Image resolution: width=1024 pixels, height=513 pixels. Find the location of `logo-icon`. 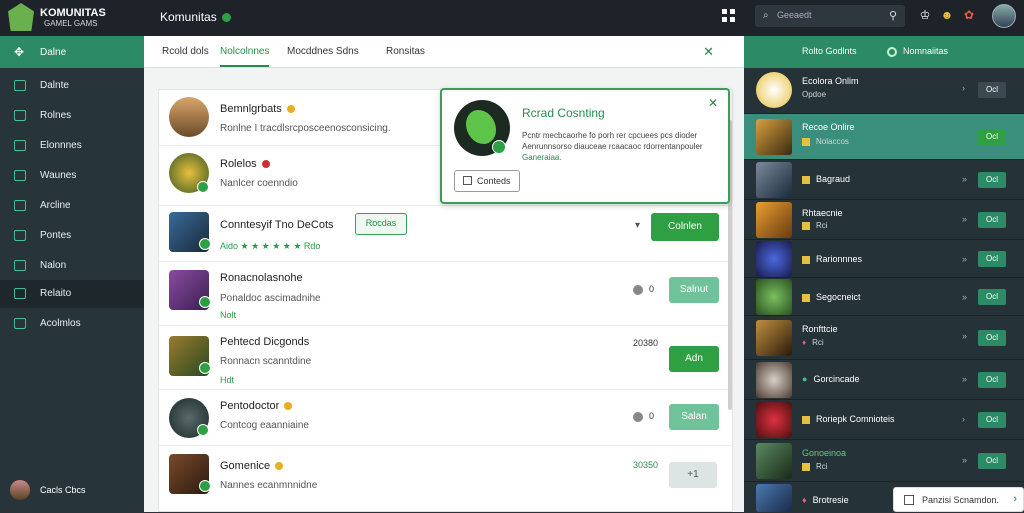

logo-icon is located at coordinates (21, 17).